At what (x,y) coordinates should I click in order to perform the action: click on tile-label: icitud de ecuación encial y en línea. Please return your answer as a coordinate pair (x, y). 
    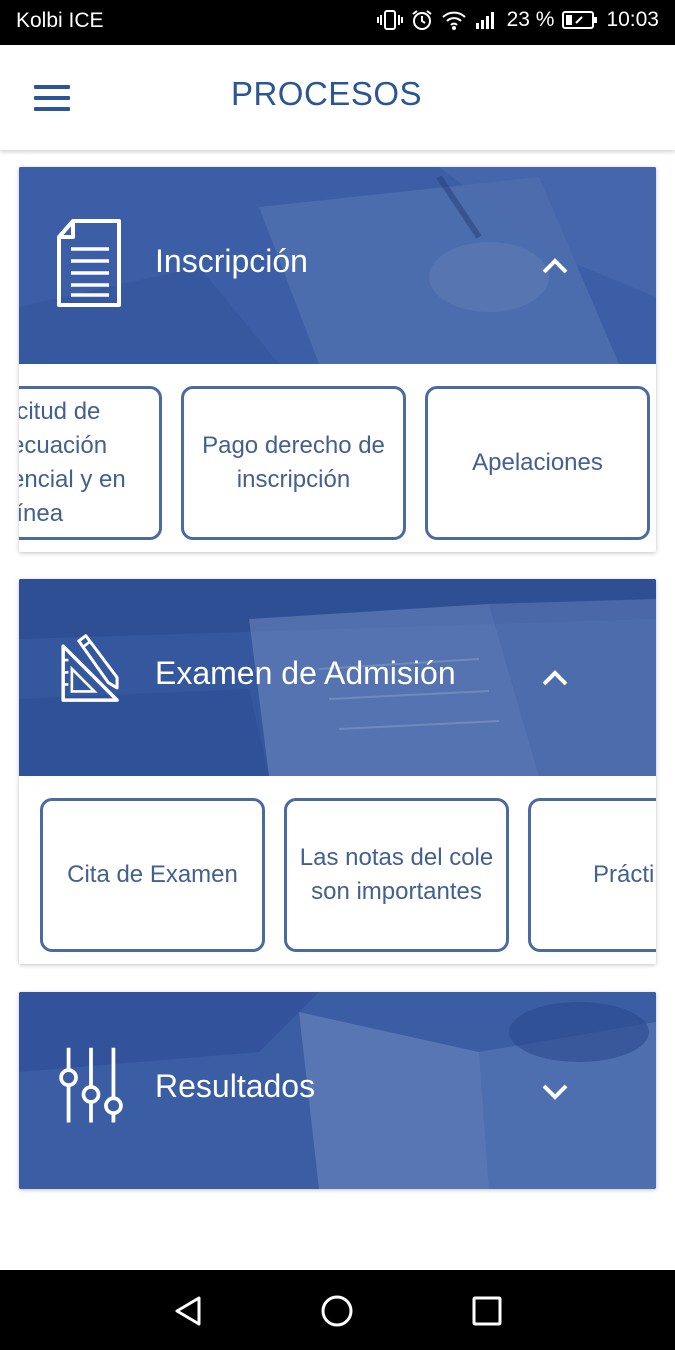
    Looking at the image, I should click on (72, 462).